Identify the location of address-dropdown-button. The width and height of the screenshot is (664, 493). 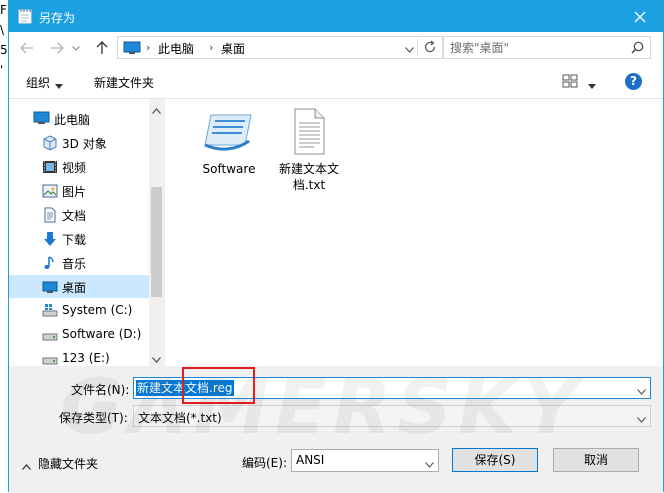
(409, 49).